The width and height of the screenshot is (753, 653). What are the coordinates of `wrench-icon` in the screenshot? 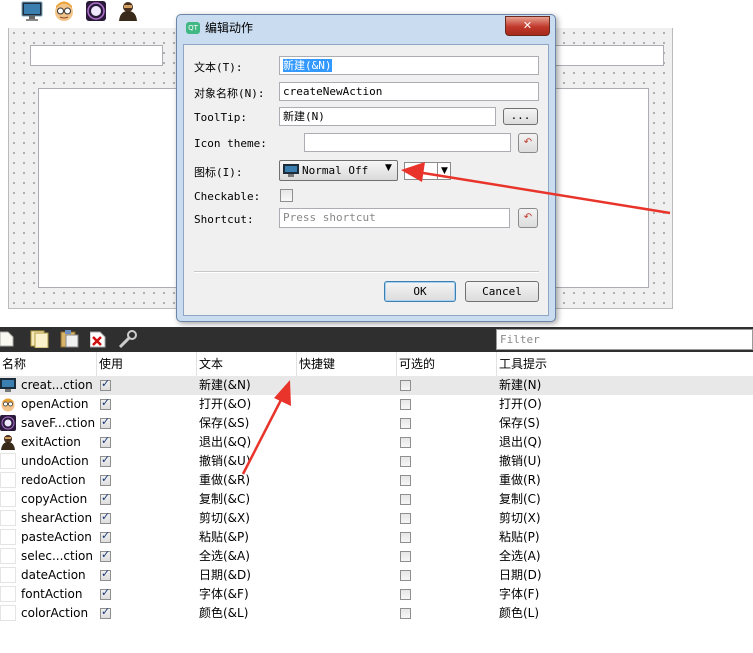 It's located at (128, 339).